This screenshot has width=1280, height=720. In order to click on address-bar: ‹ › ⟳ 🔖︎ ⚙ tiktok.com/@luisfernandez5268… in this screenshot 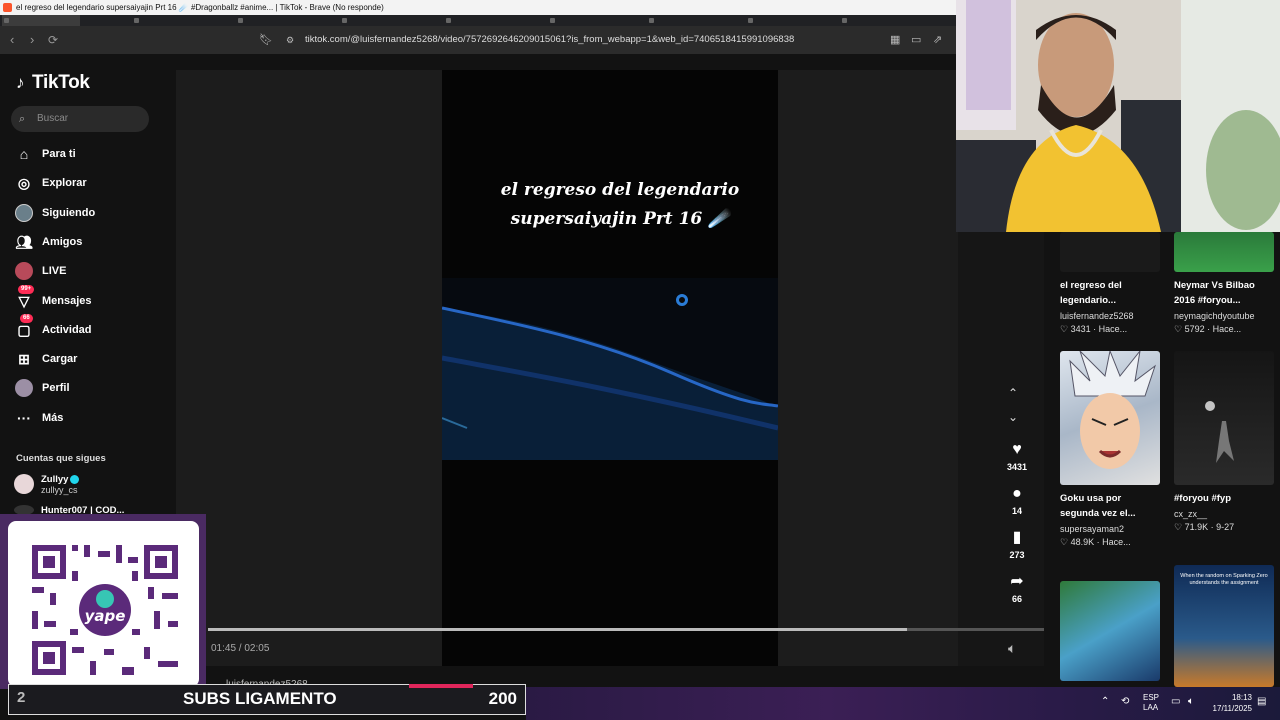, I will do `click(478, 40)`.